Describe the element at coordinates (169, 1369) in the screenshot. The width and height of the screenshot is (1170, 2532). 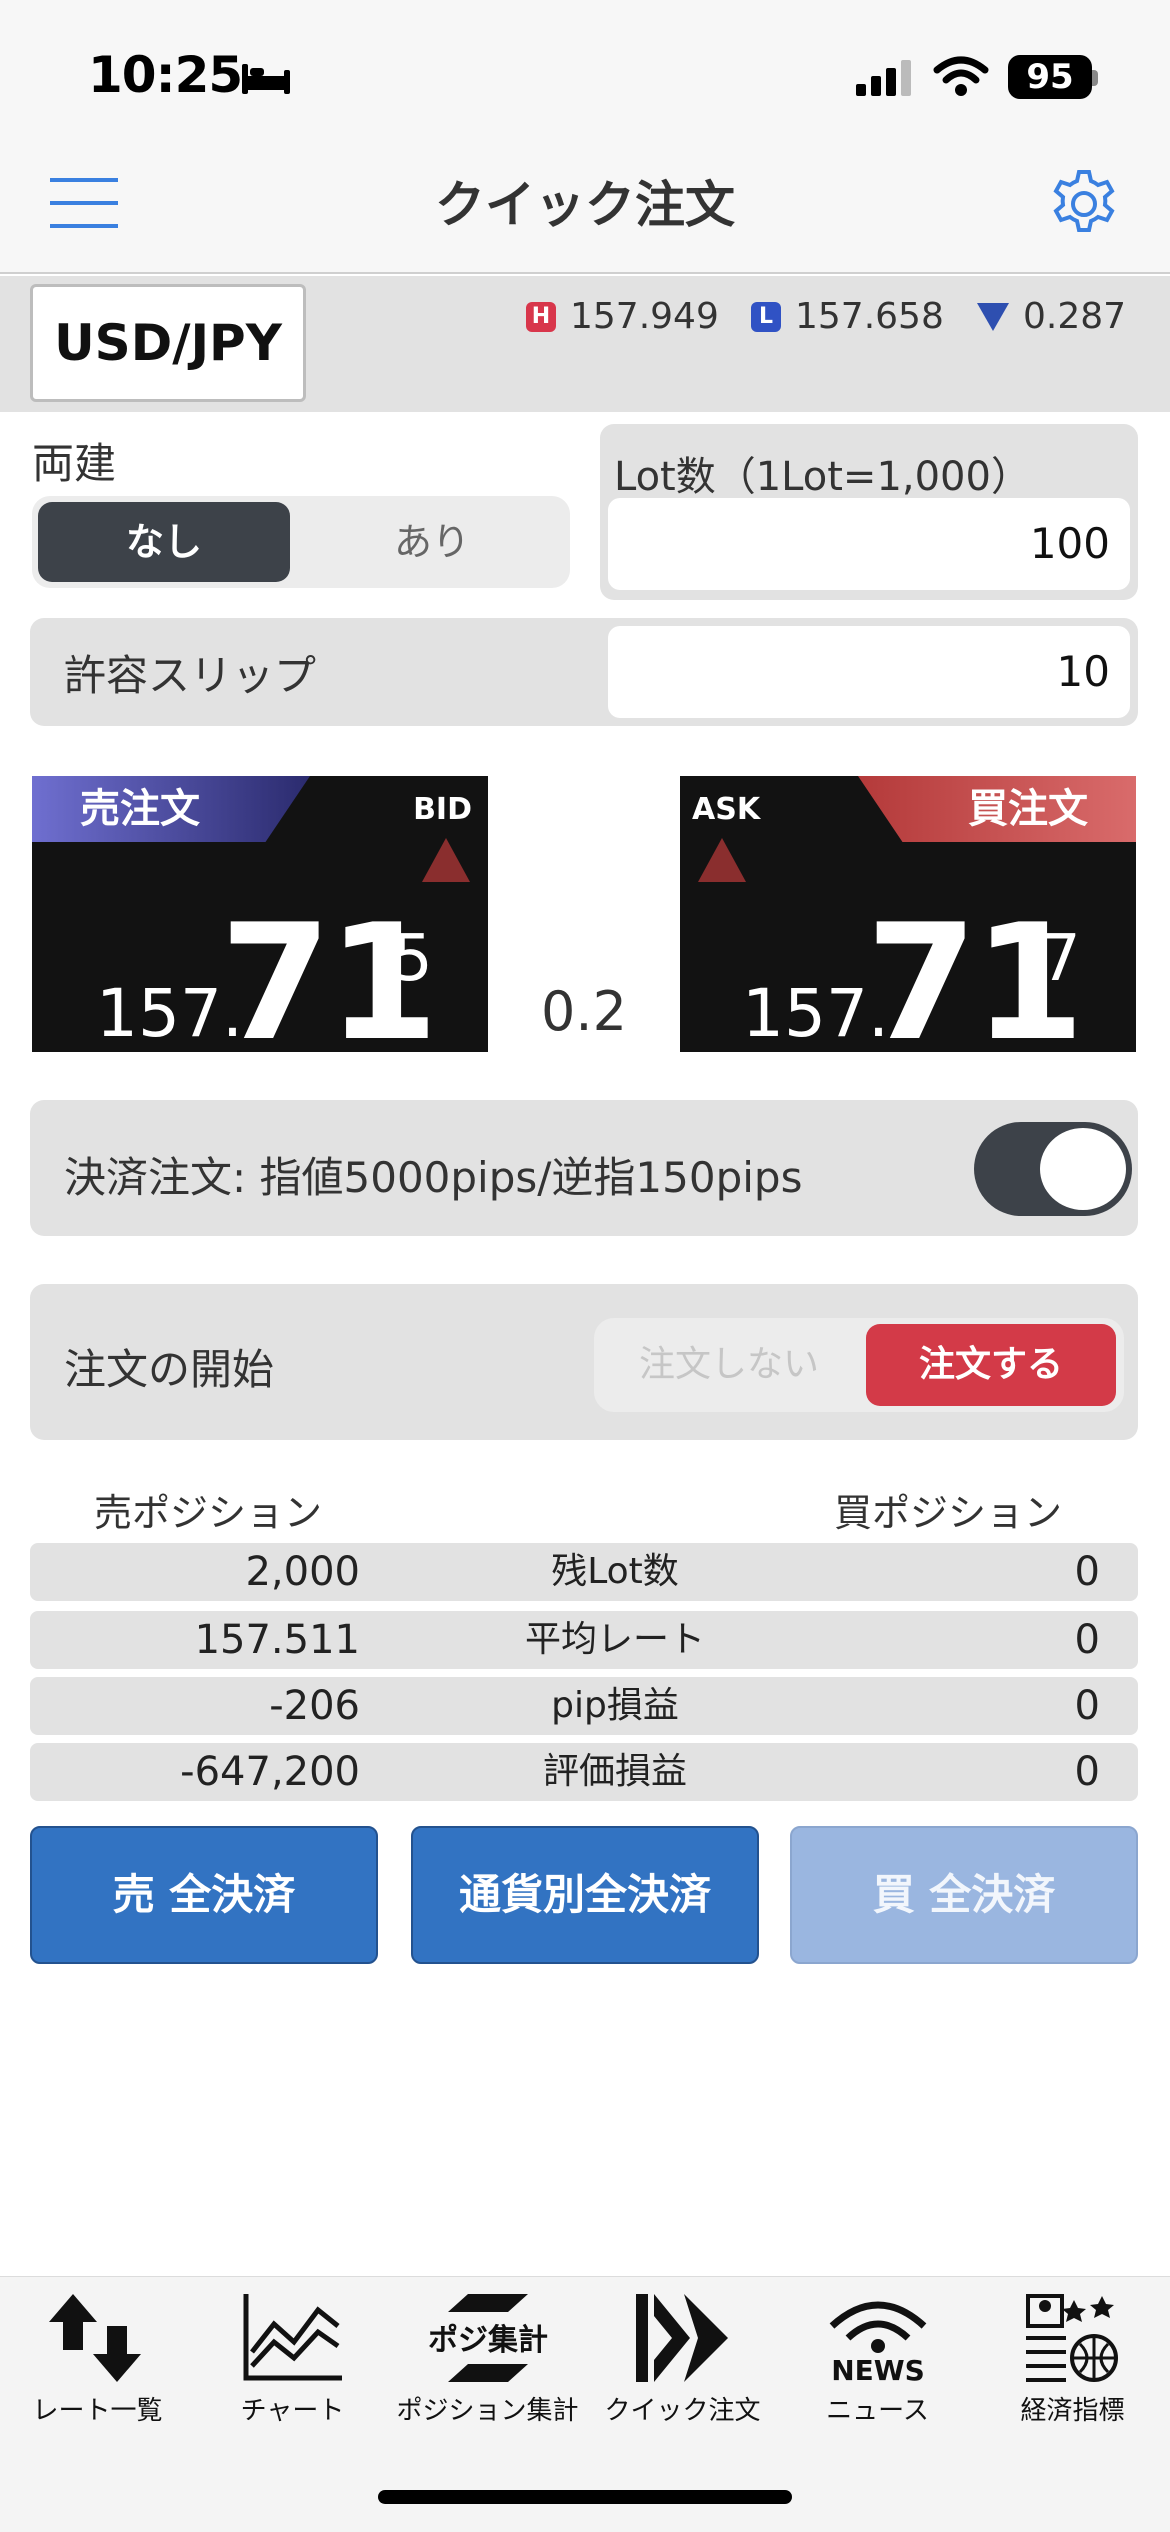
I see `order-start-label: 注文の開始` at that location.